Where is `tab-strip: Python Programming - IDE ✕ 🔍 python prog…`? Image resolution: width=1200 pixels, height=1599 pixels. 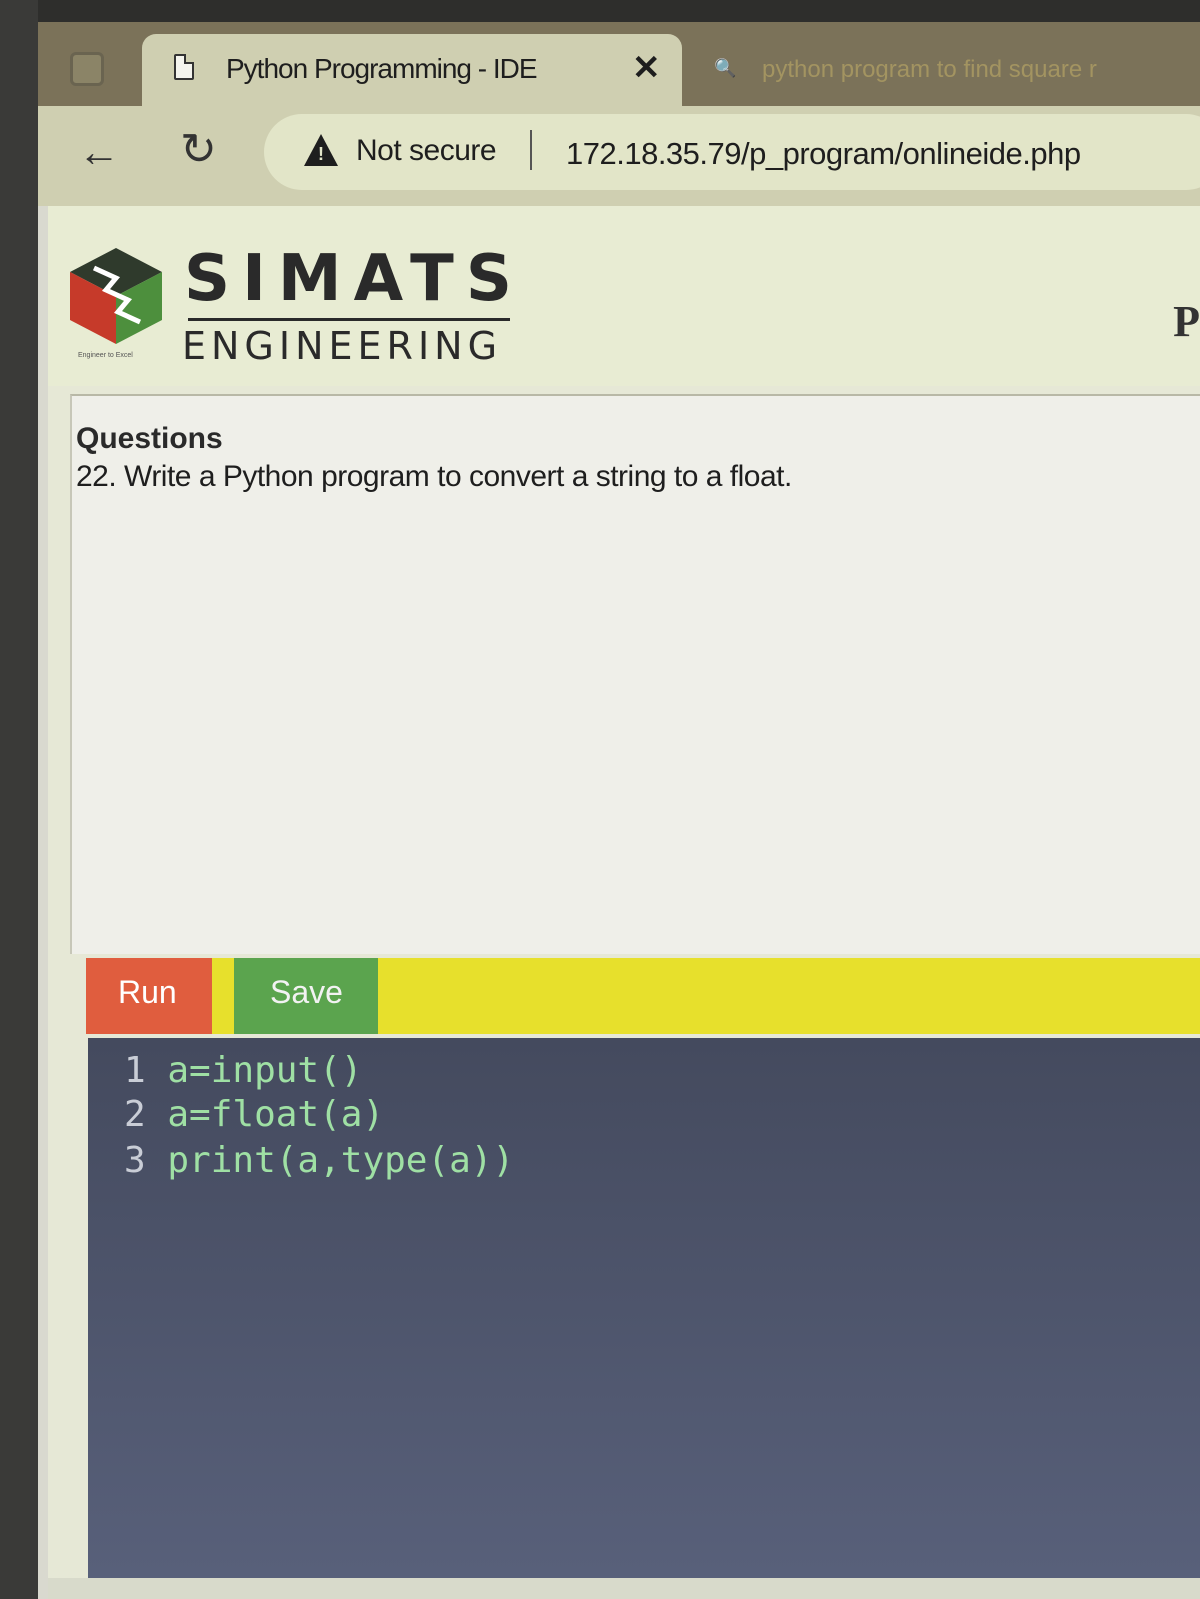
tab-strip: Python Programming - IDE ✕ 🔍 python prog… is located at coordinates (619, 64).